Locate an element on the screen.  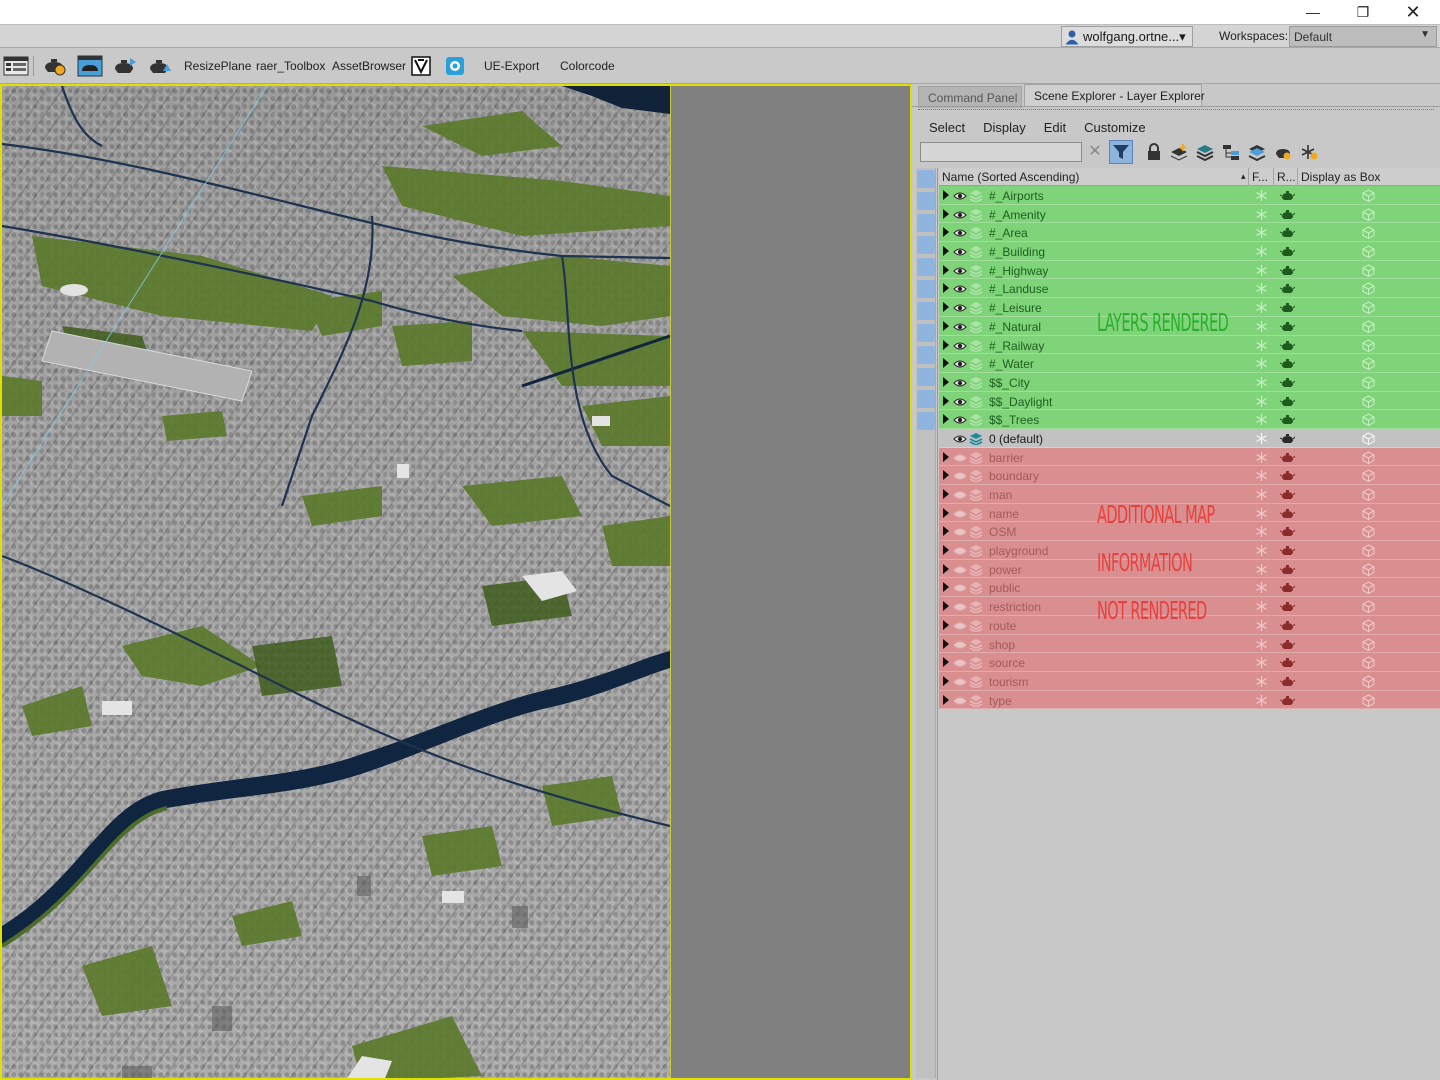
layer-name: tourism is located at coordinates (1008, 682).